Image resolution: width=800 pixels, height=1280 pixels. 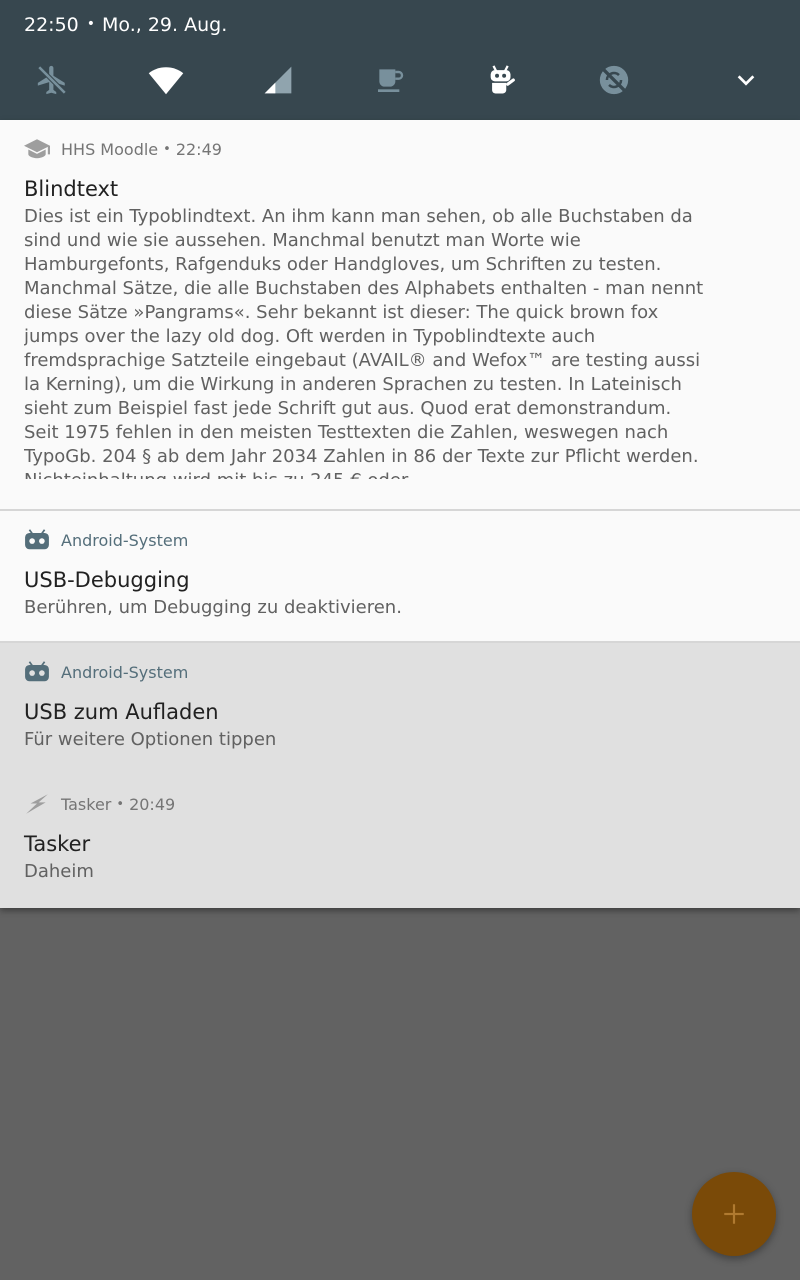 What do you see at coordinates (57, 844) in the screenshot?
I see `notification-title: Tasker` at bounding box center [57, 844].